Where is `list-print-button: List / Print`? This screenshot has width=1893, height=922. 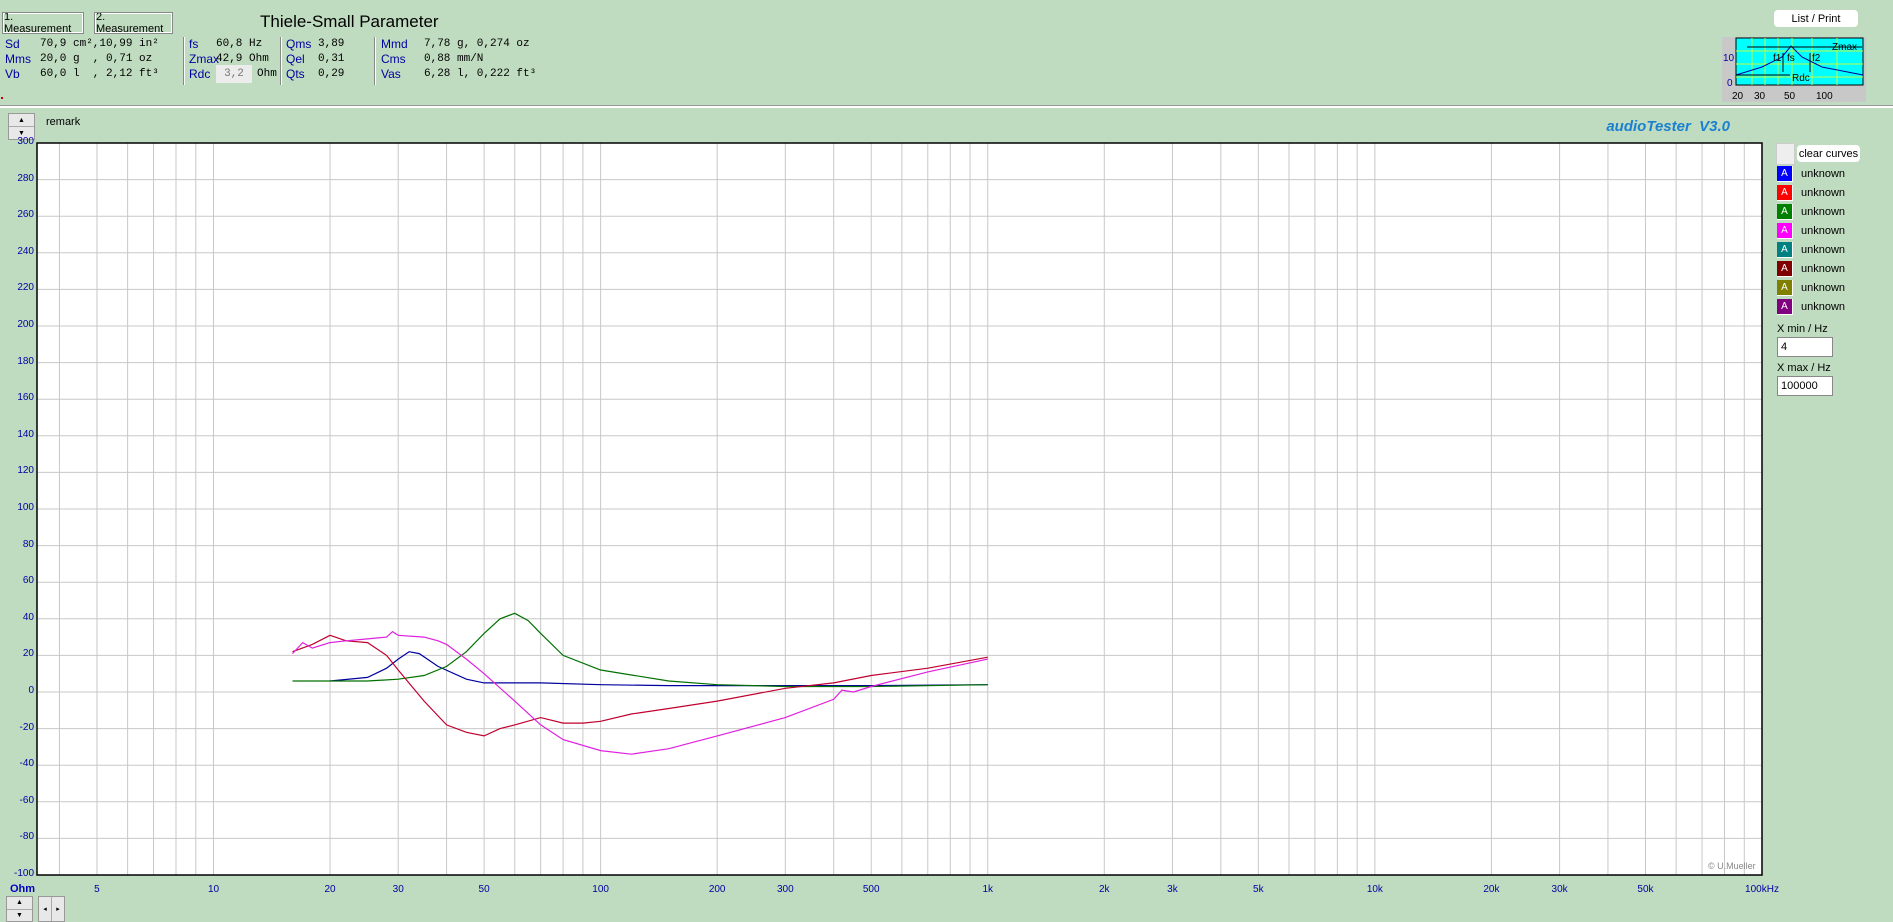
list-print-button: List / Print is located at coordinates (1816, 18).